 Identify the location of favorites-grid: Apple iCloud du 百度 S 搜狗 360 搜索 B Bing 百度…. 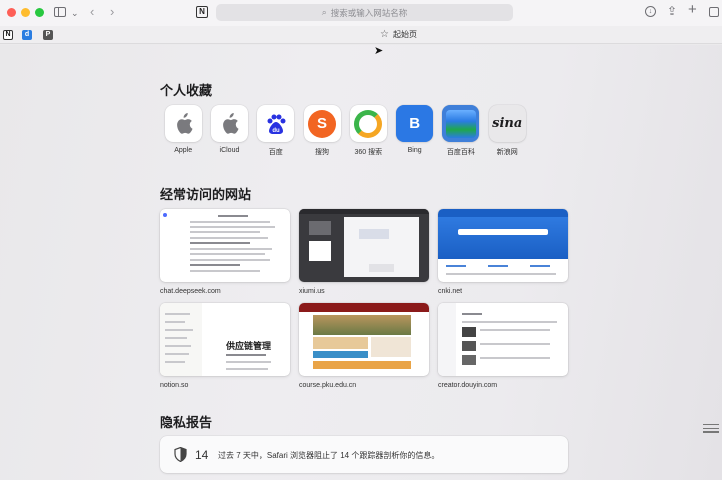
(345, 131).